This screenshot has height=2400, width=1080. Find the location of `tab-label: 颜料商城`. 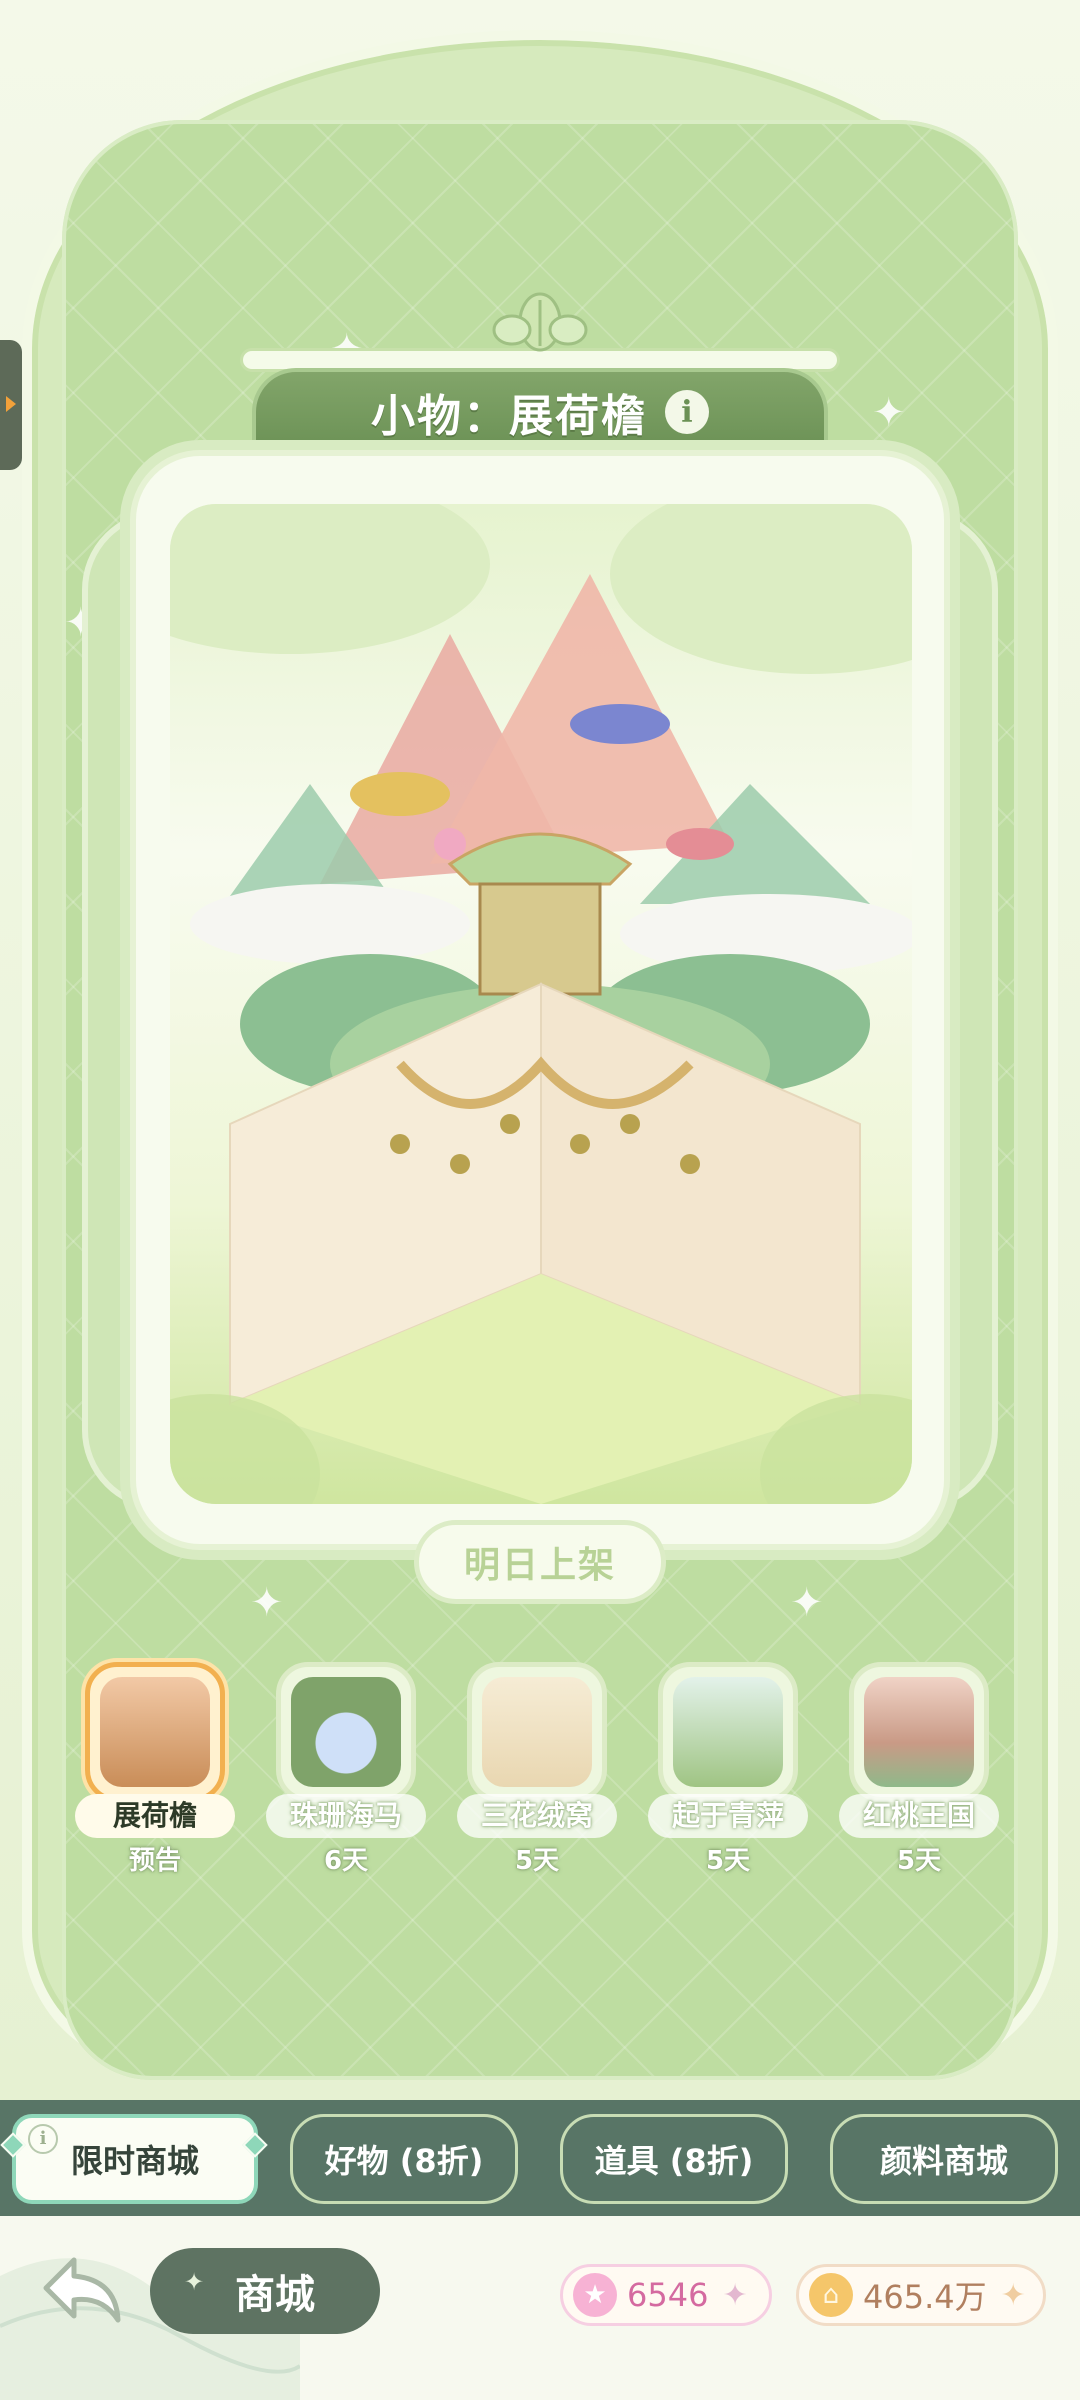

tab-label: 颜料商城 is located at coordinates (943, 2161).